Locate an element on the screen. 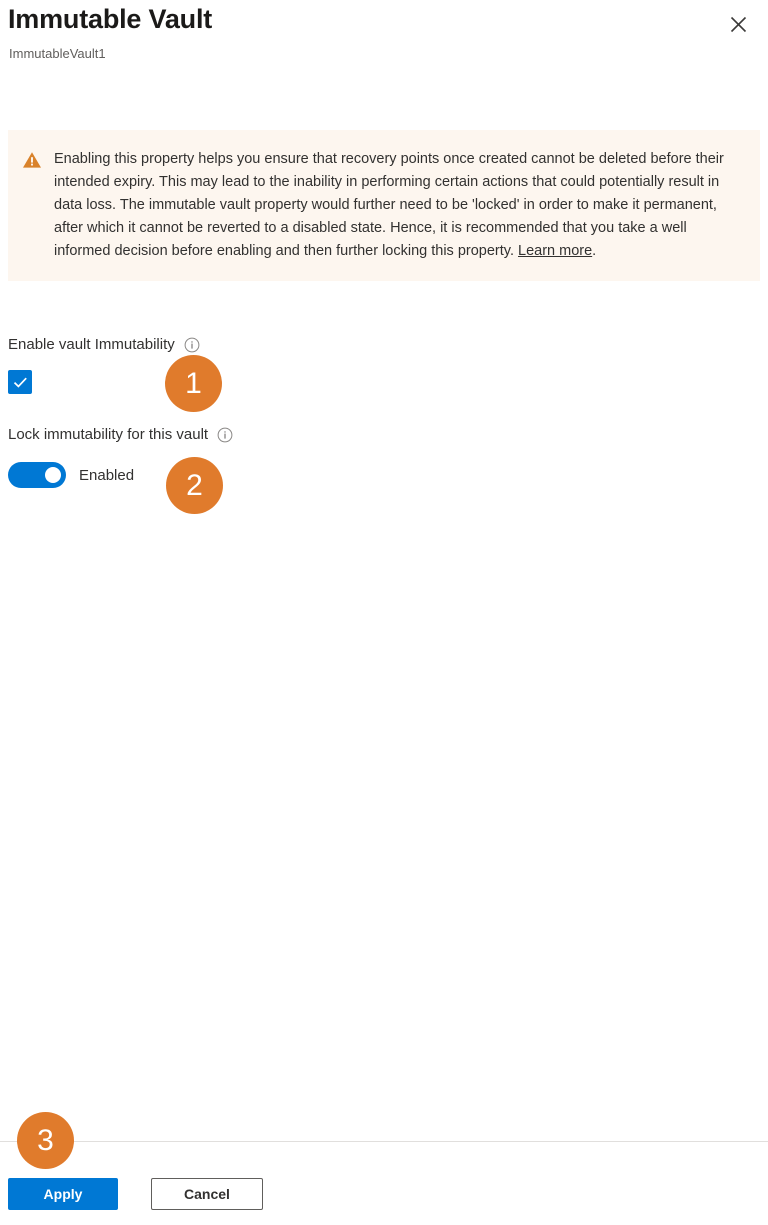  lock-immutability-state-label: Enabled is located at coordinates (107, 475).